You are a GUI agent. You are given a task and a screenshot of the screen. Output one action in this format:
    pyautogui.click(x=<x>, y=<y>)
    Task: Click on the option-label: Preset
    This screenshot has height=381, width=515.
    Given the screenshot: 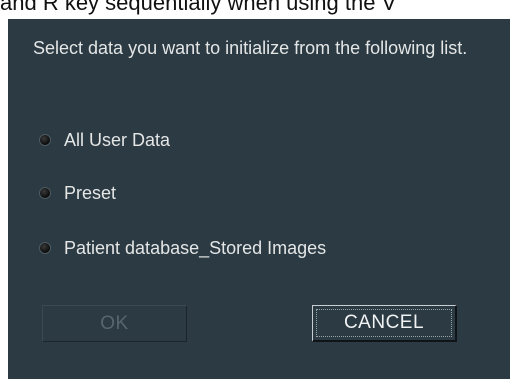 What is the action you would take?
    pyautogui.click(x=90, y=192)
    